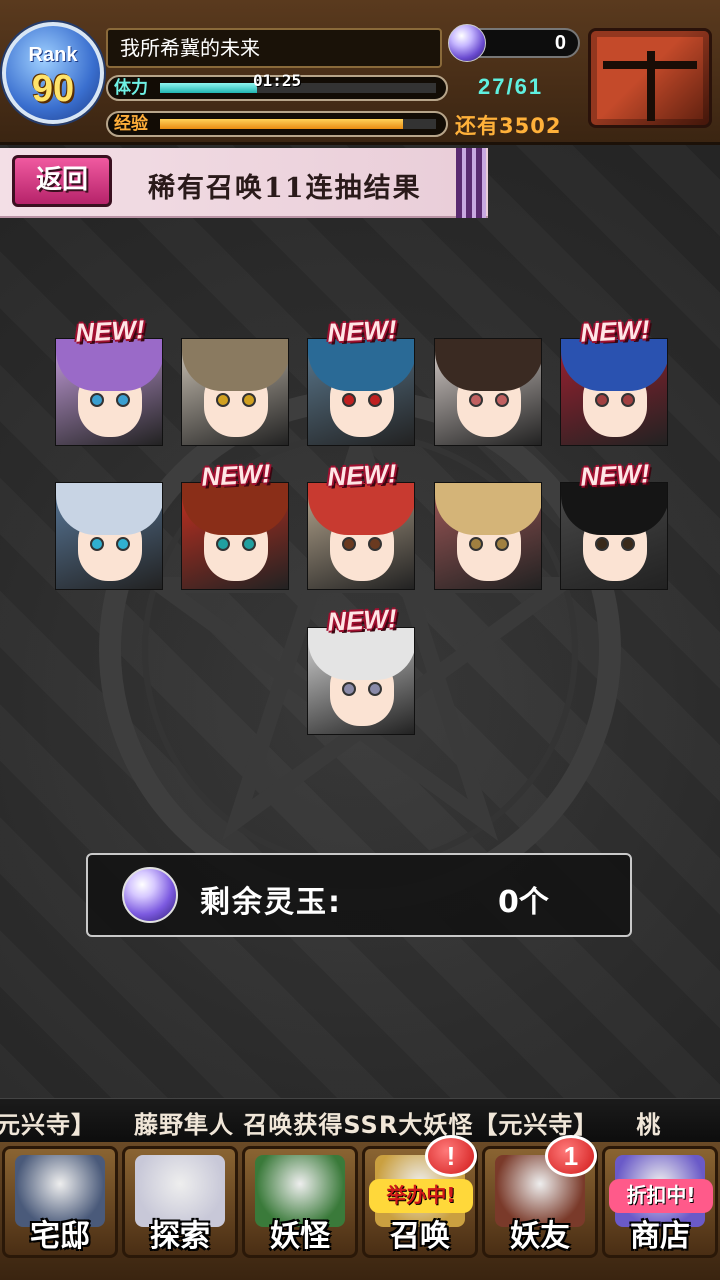 The width and height of the screenshot is (720, 1280). I want to click on nav-item: 折扣中! 商店, so click(660, 1202).